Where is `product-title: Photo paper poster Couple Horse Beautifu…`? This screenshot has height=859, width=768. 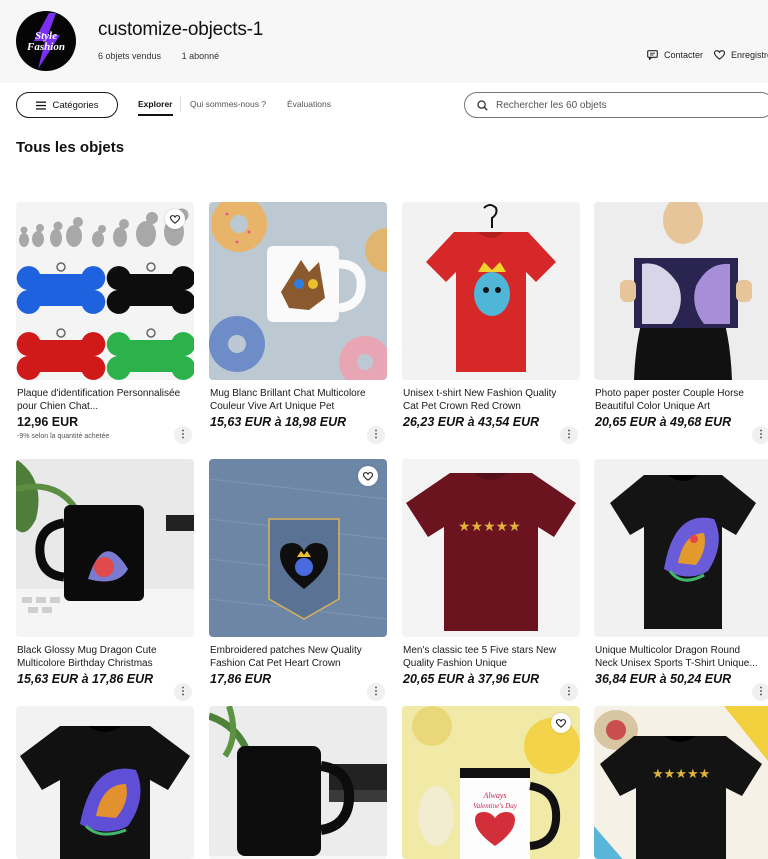
product-title: Photo paper poster Couple Horse Beautifu… is located at coordinates (677, 400).